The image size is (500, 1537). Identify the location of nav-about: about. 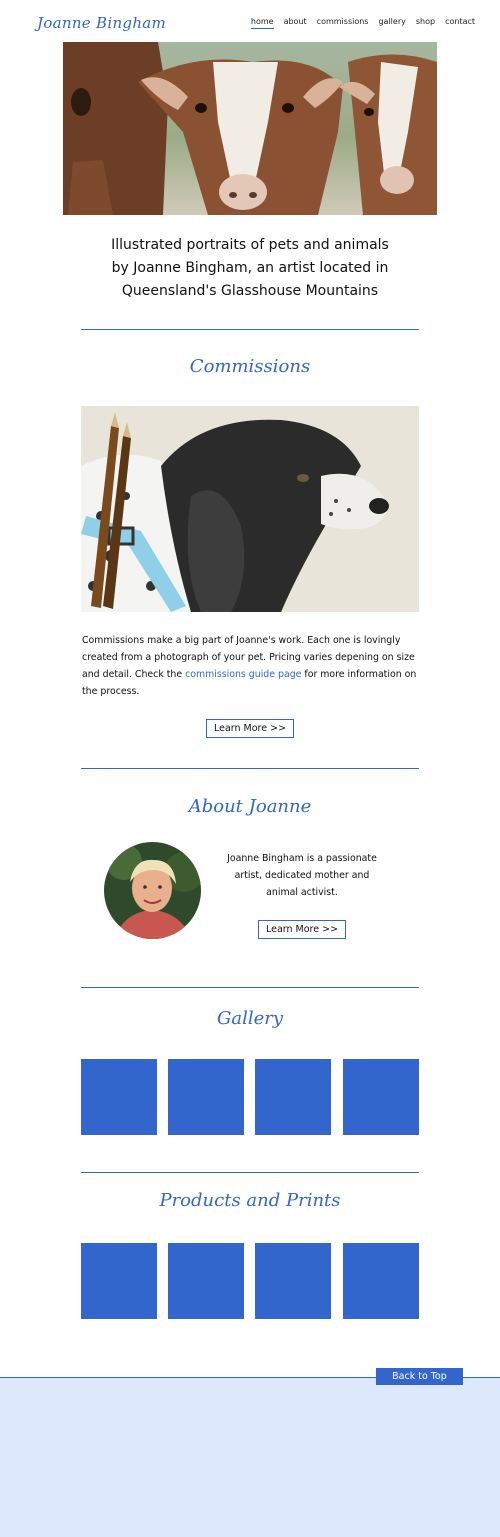
(295, 23).